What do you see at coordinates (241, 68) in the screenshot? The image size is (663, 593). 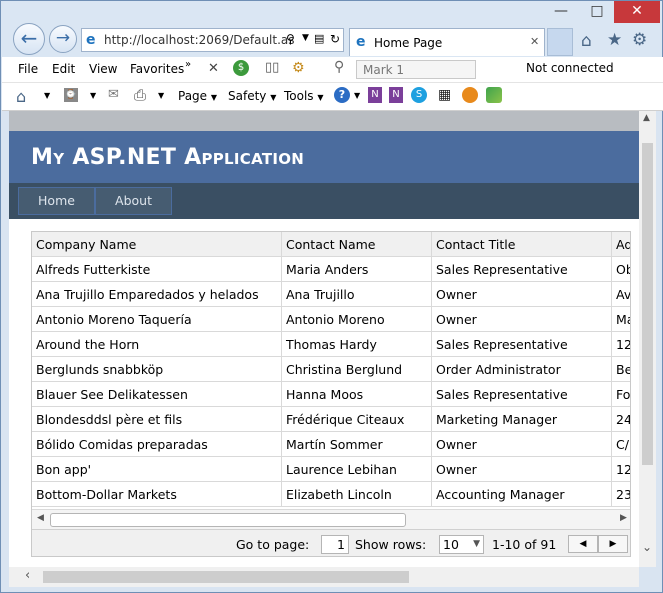 I see `addon-green-icon: $` at bounding box center [241, 68].